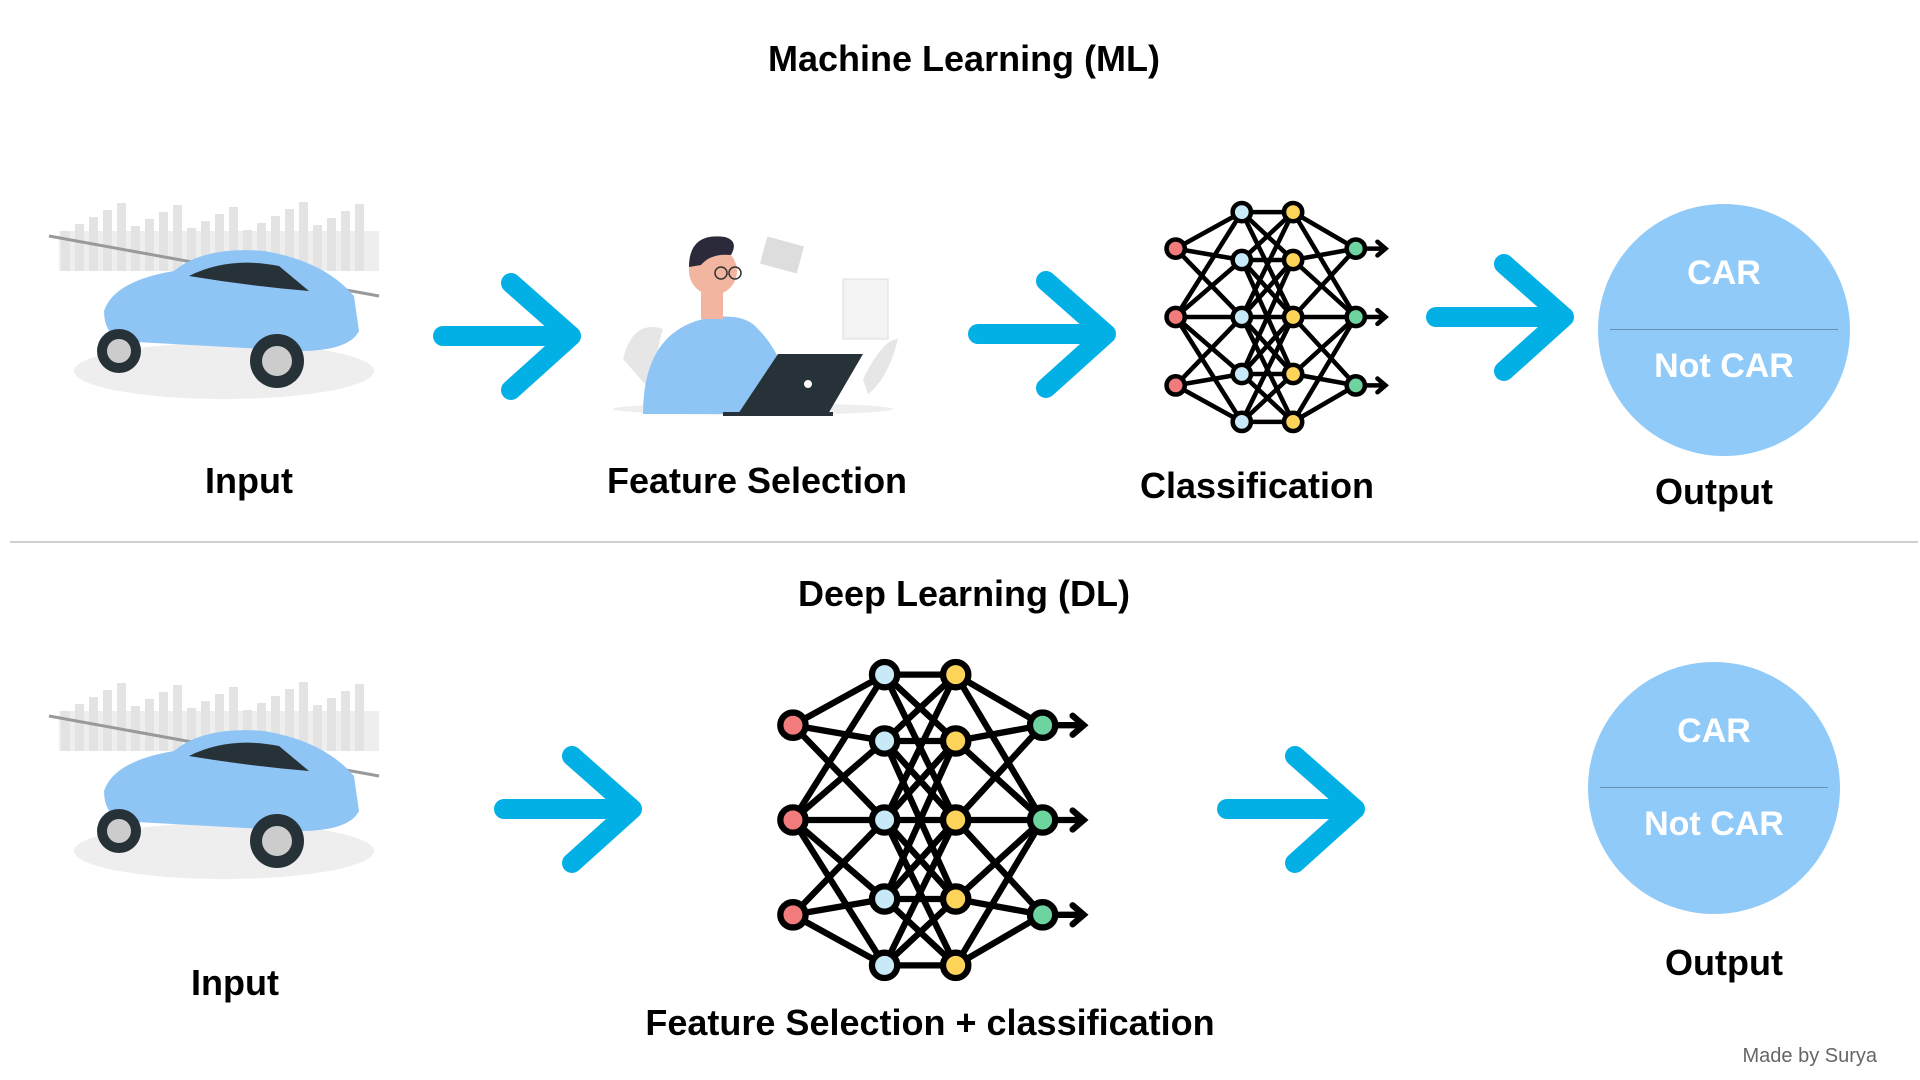 This screenshot has height=1080, width=1920. Describe the element at coordinates (757, 480) in the screenshot. I see `ml-feature-selection-label: Feature Selection` at that location.